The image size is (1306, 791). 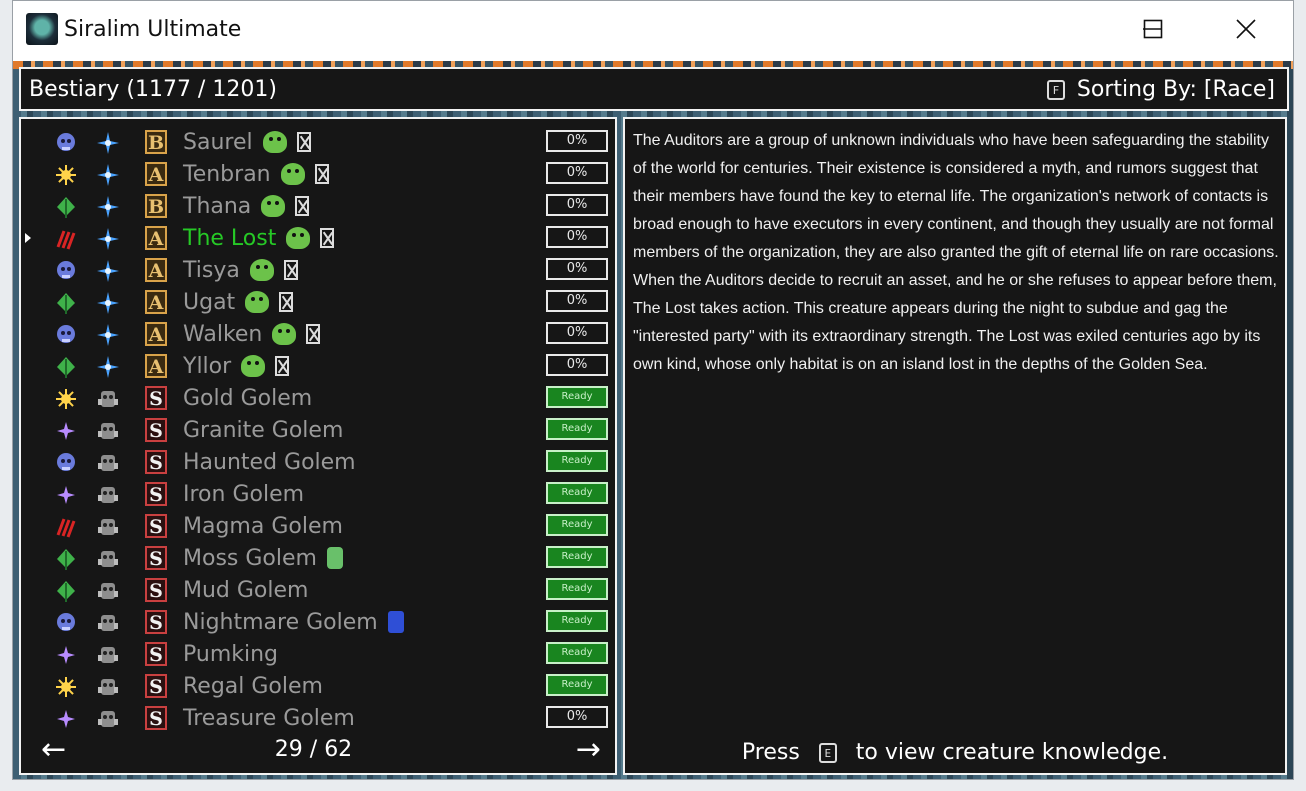 What do you see at coordinates (1055, 89) in the screenshot?
I see `f-key-icon: F` at bounding box center [1055, 89].